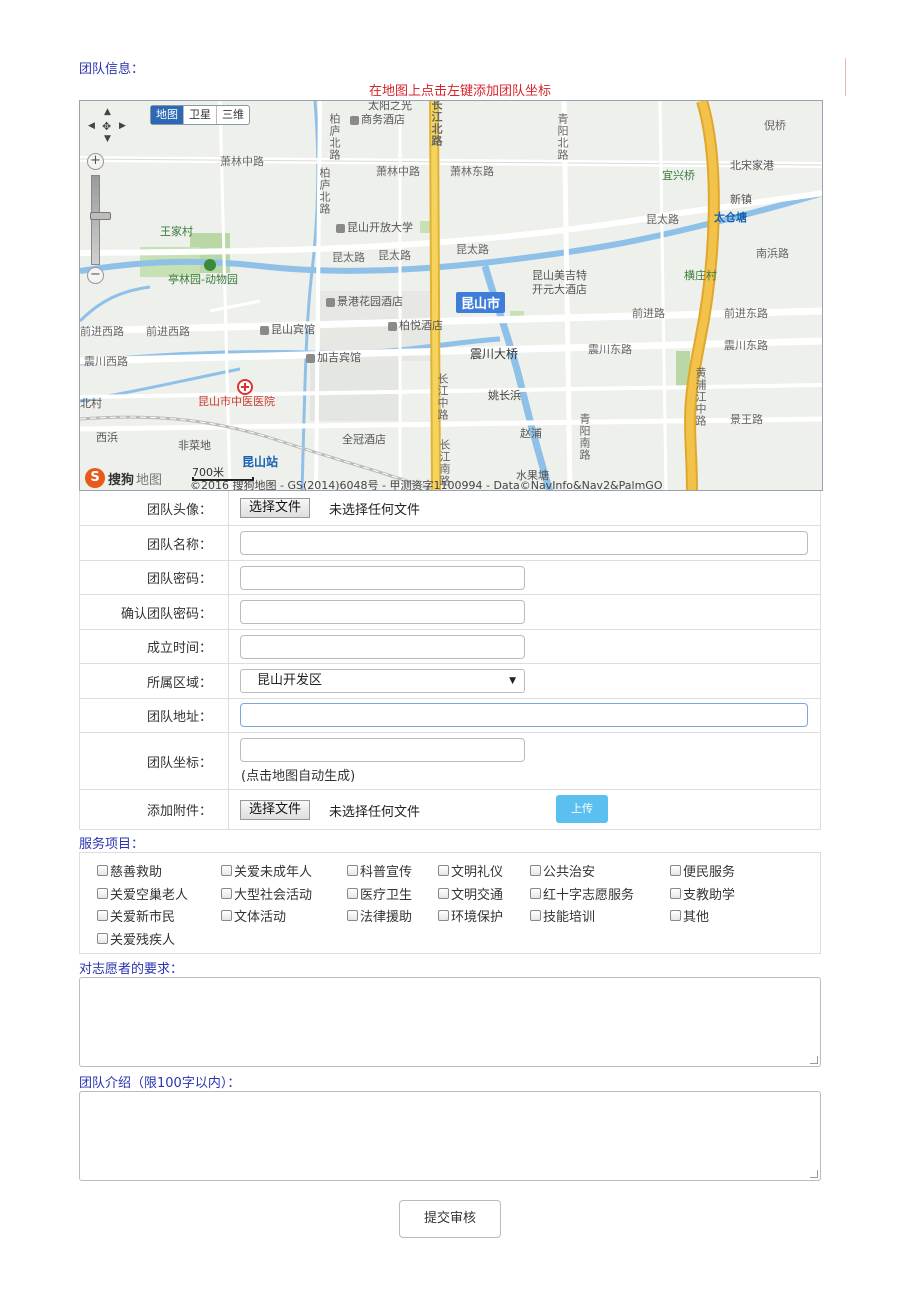  What do you see at coordinates (569, 872) in the screenshot?
I see `service-label: 公共治安` at bounding box center [569, 872].